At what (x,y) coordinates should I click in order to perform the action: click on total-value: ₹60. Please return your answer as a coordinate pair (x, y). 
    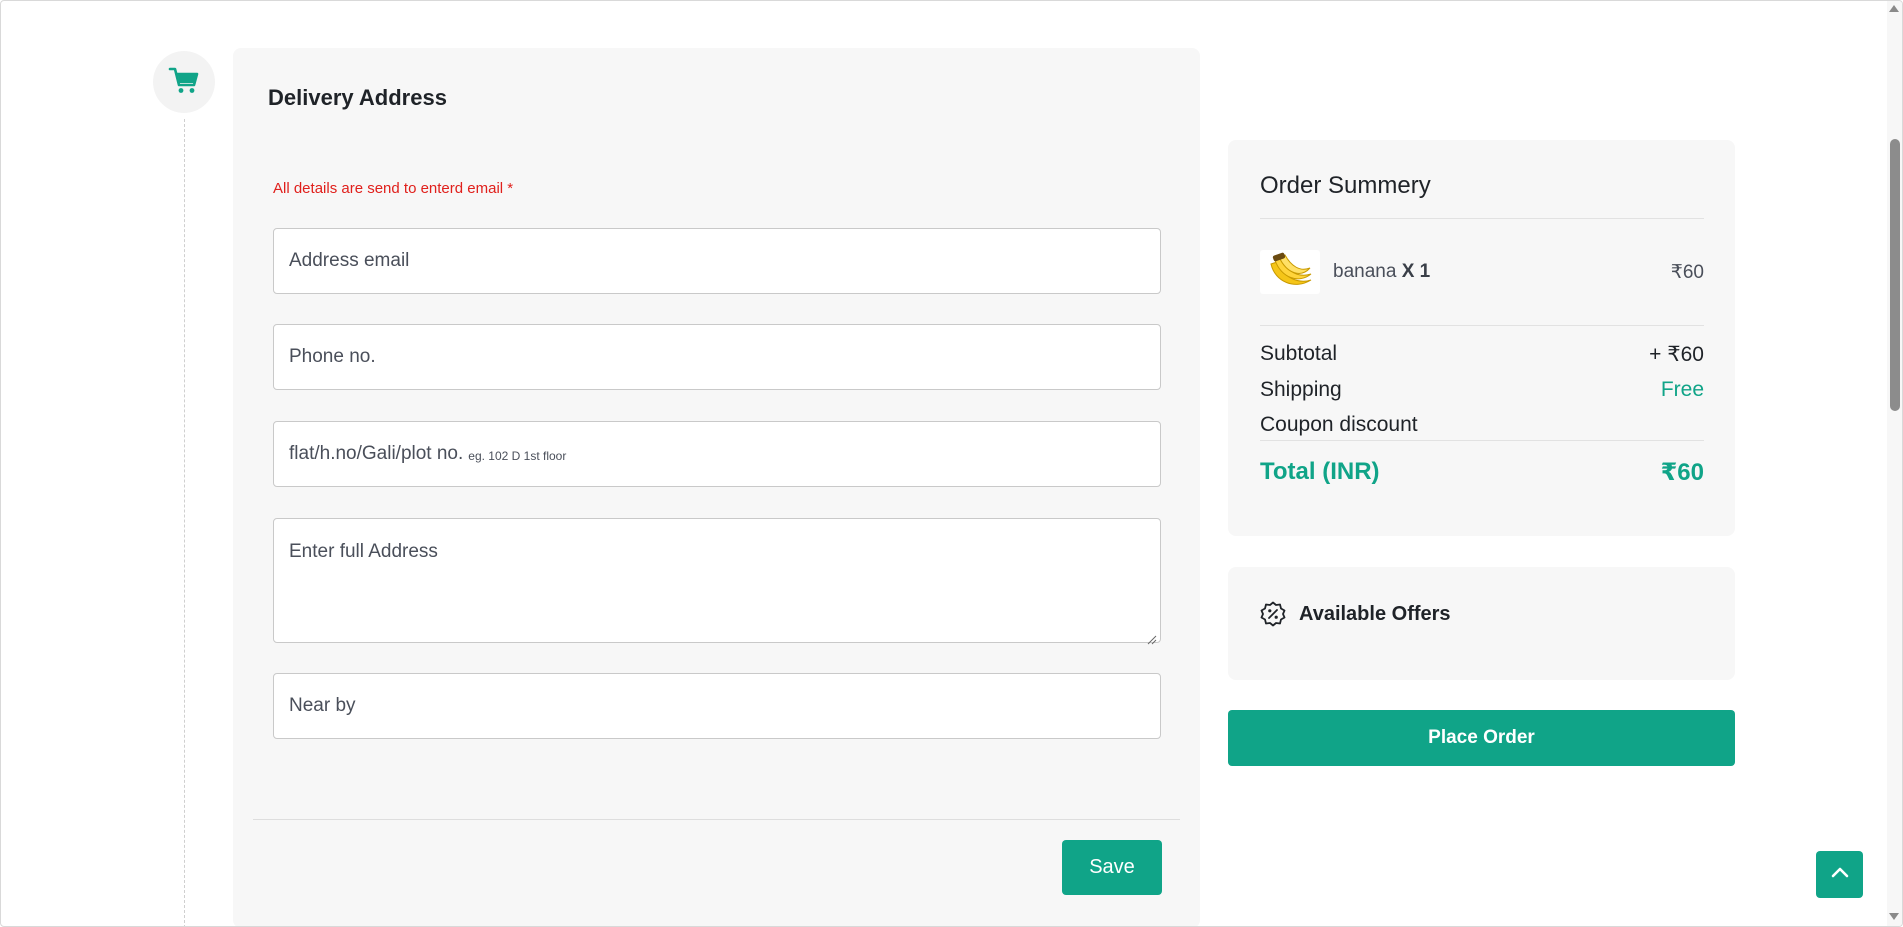
    Looking at the image, I should click on (1682, 472).